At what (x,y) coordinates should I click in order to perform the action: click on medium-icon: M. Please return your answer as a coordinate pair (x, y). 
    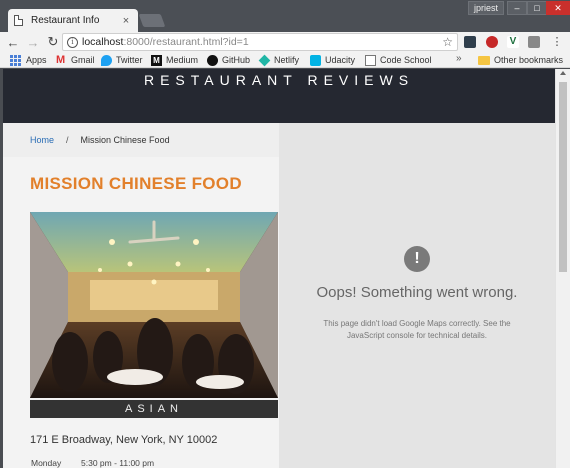
    Looking at the image, I should click on (156, 60).